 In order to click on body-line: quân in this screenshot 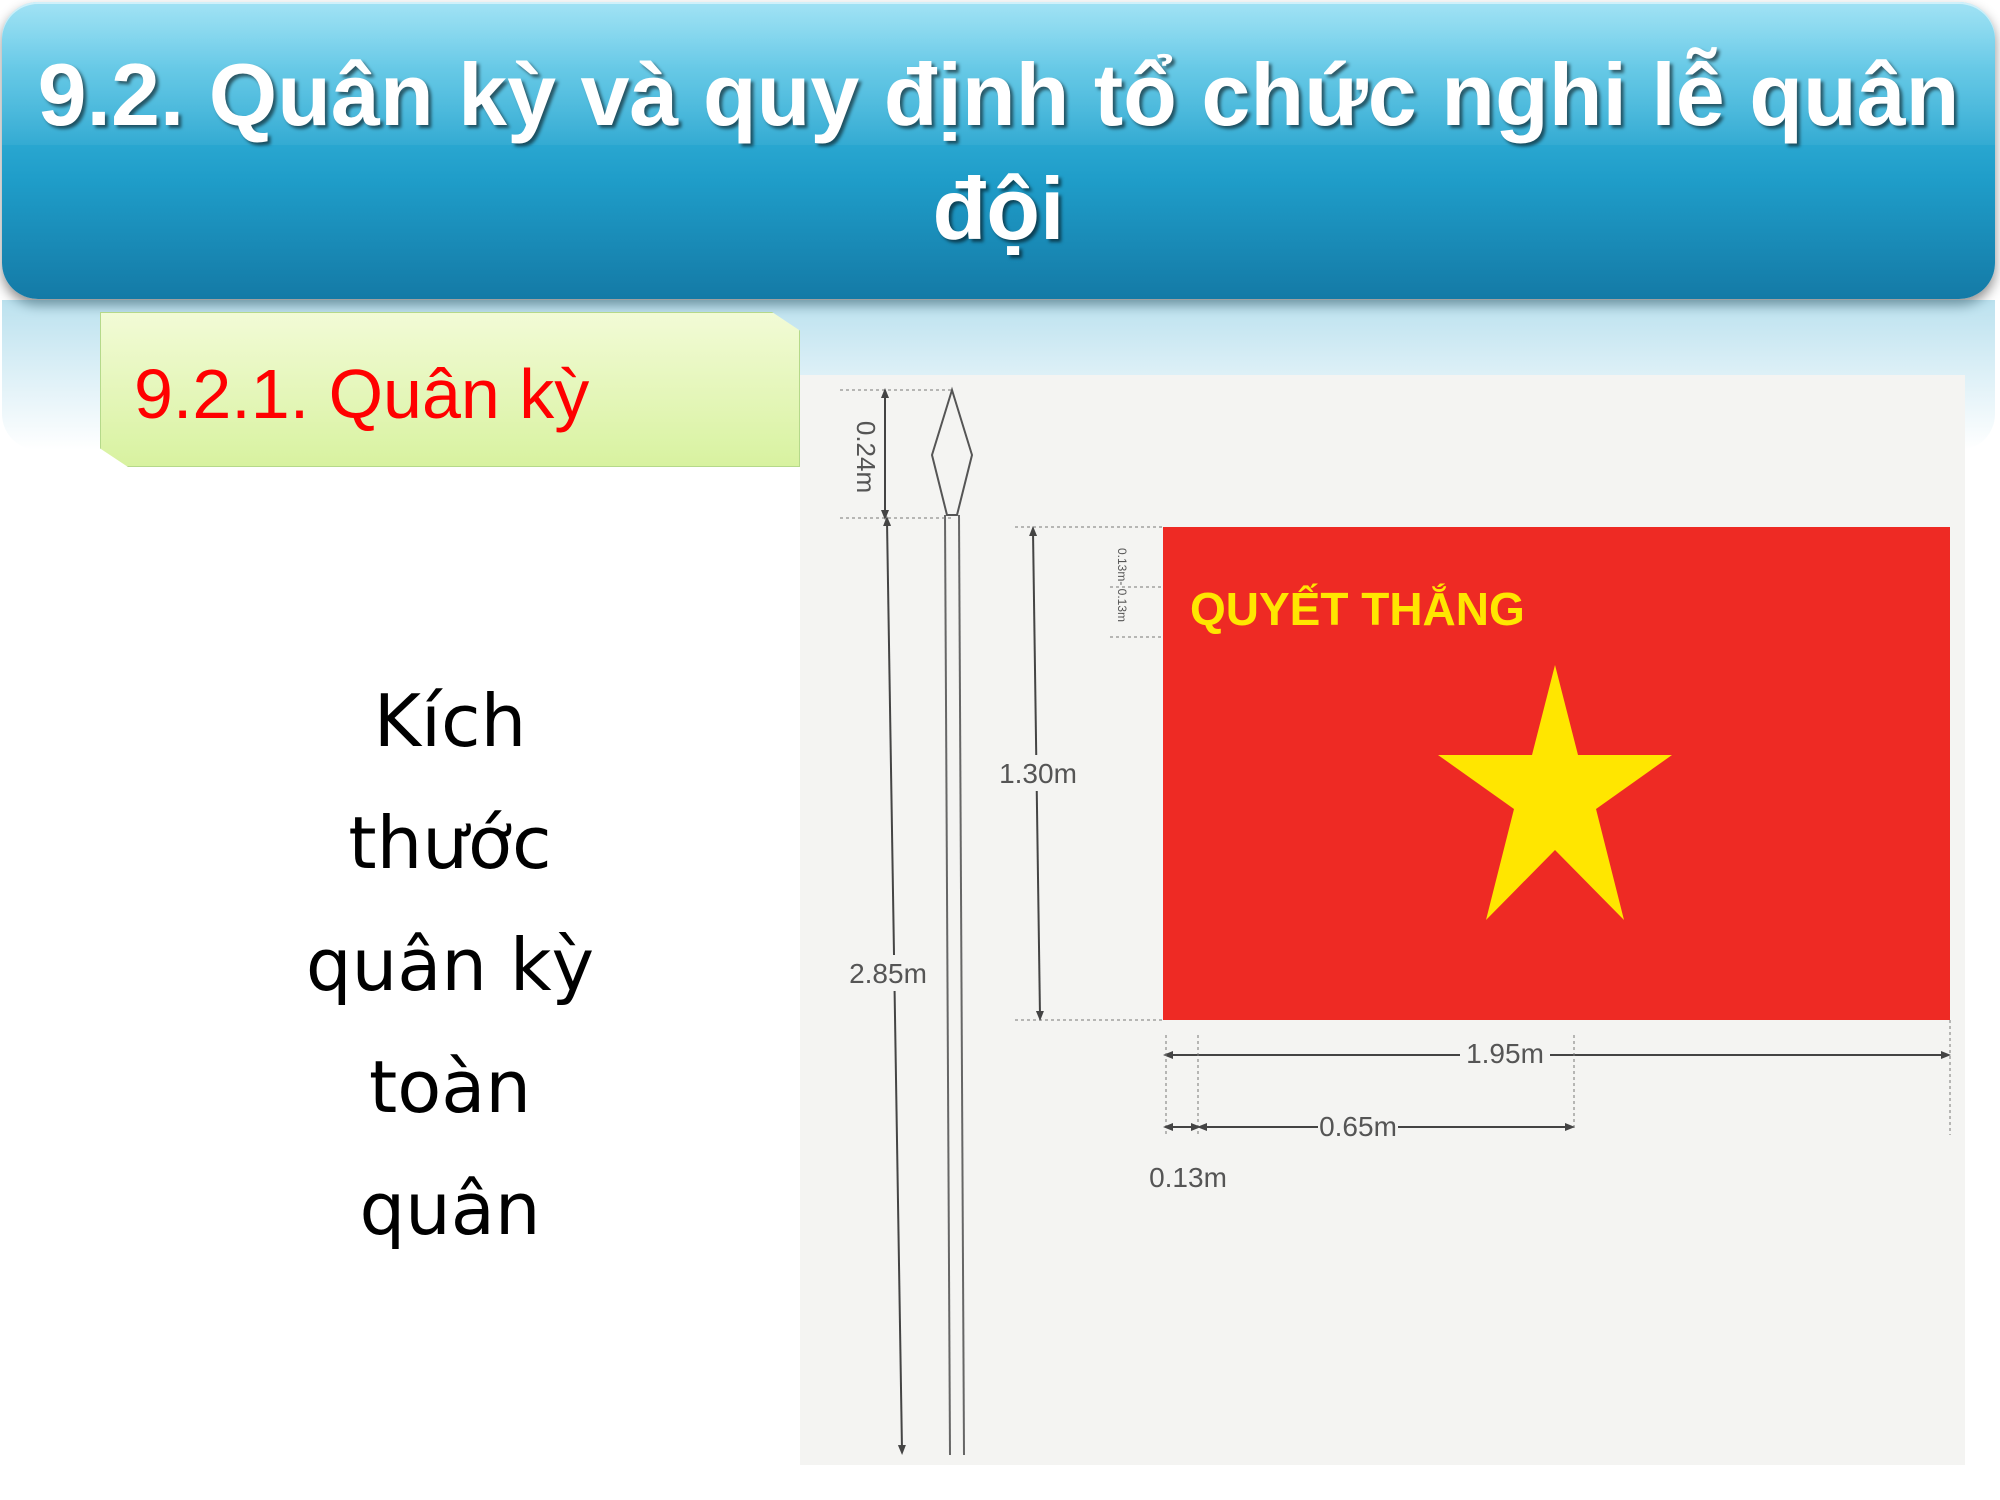, I will do `click(450, 1209)`.